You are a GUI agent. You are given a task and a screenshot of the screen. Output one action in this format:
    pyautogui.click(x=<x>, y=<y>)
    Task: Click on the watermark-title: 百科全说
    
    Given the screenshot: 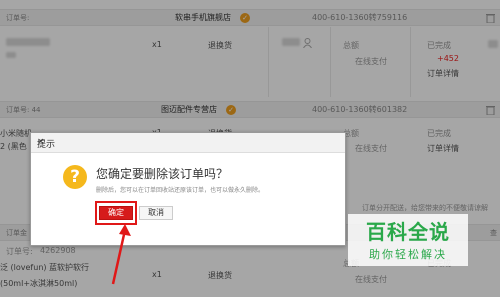 What is the action you would take?
    pyautogui.click(x=408, y=232)
    